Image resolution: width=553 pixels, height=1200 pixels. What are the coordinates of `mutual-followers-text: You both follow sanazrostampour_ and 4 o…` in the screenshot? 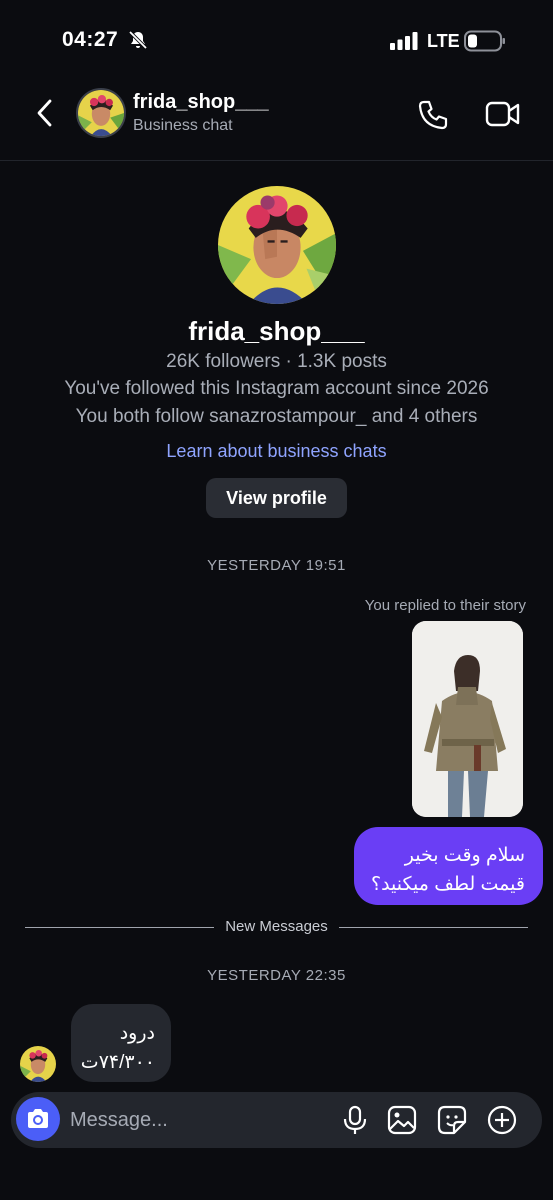 It's located at (276, 416).